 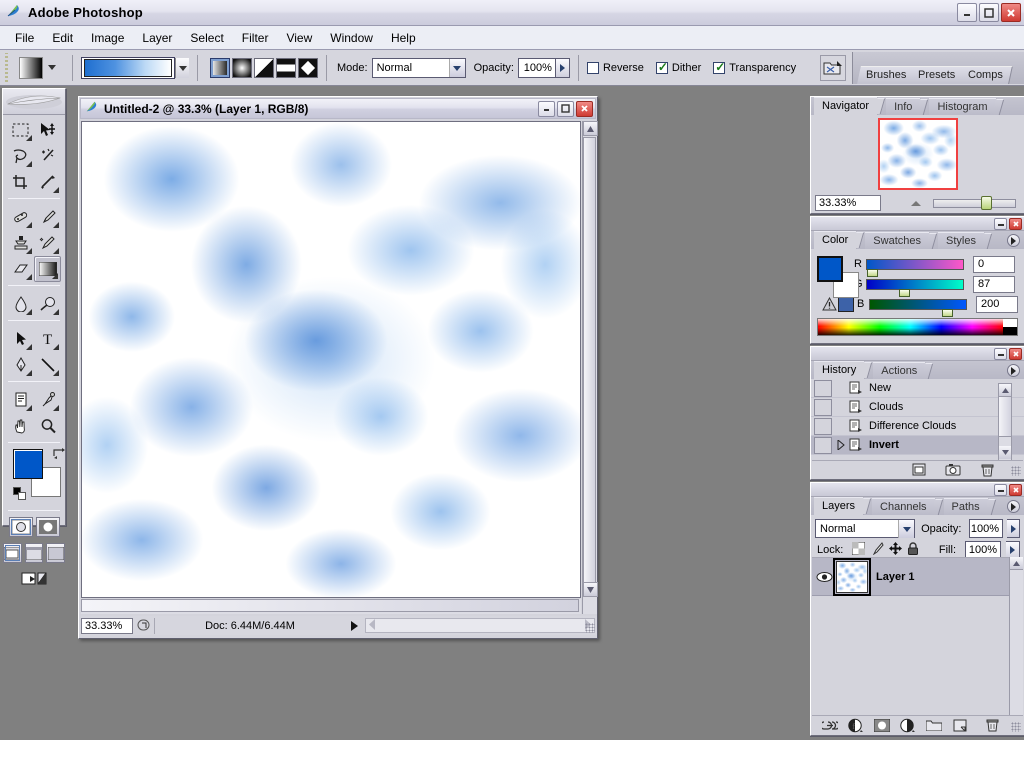 I want to click on clone-stamp-tool, so click(x=20, y=243).